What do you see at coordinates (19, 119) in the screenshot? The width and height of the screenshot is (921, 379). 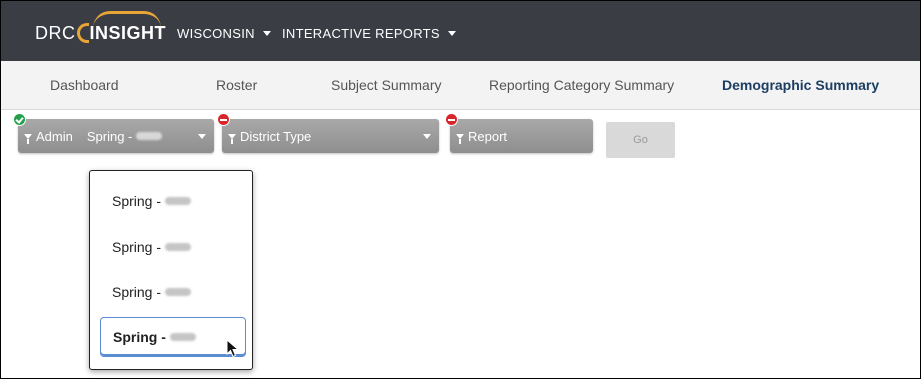 I see `check-circle-icon` at bounding box center [19, 119].